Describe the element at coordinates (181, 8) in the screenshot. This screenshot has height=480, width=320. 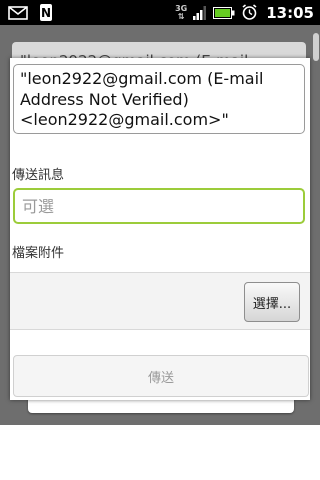
I see `network-type-label: 3G` at that location.